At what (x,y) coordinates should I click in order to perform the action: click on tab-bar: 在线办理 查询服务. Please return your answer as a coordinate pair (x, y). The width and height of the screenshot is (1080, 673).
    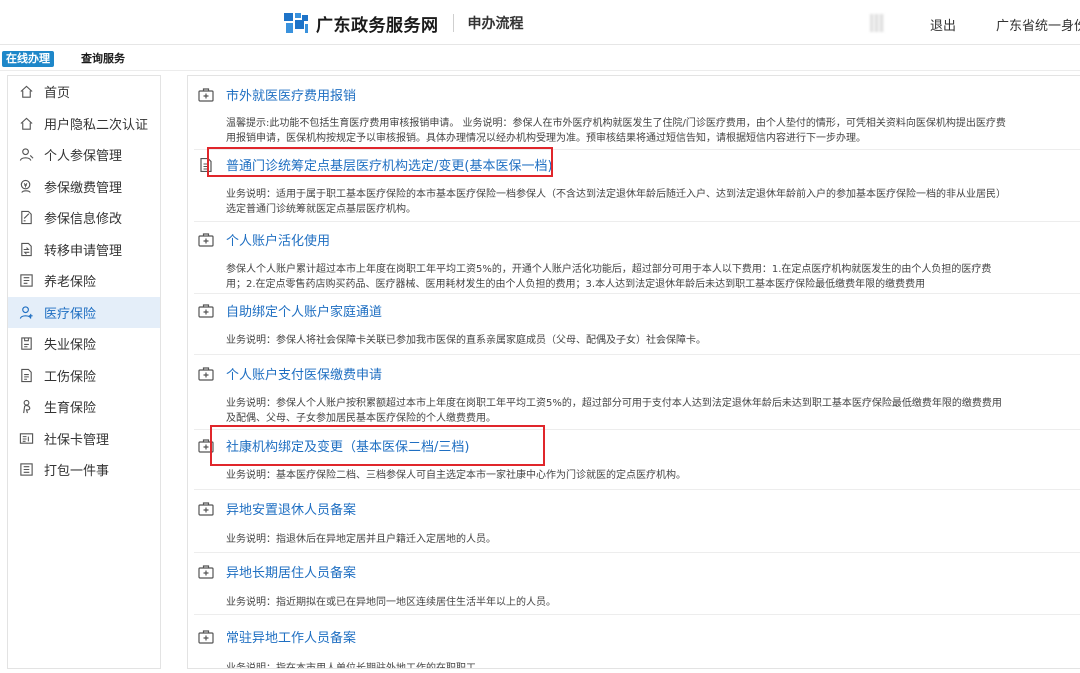
    Looking at the image, I should click on (77, 59).